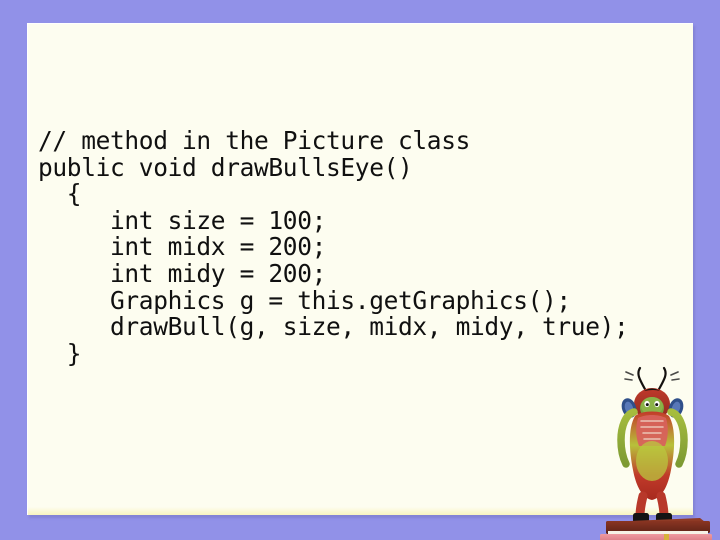 This screenshot has width=720, height=540. I want to click on bug-on-books-illustration, so click(654, 449).